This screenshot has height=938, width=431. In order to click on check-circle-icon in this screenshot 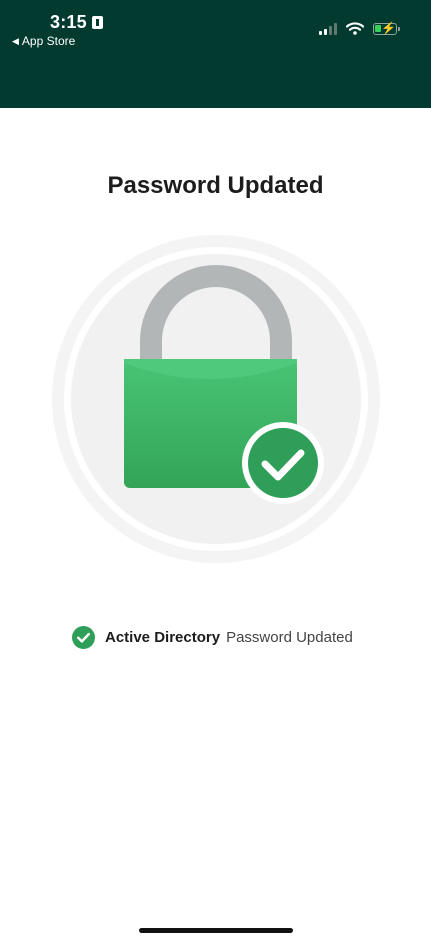, I will do `click(83, 637)`.